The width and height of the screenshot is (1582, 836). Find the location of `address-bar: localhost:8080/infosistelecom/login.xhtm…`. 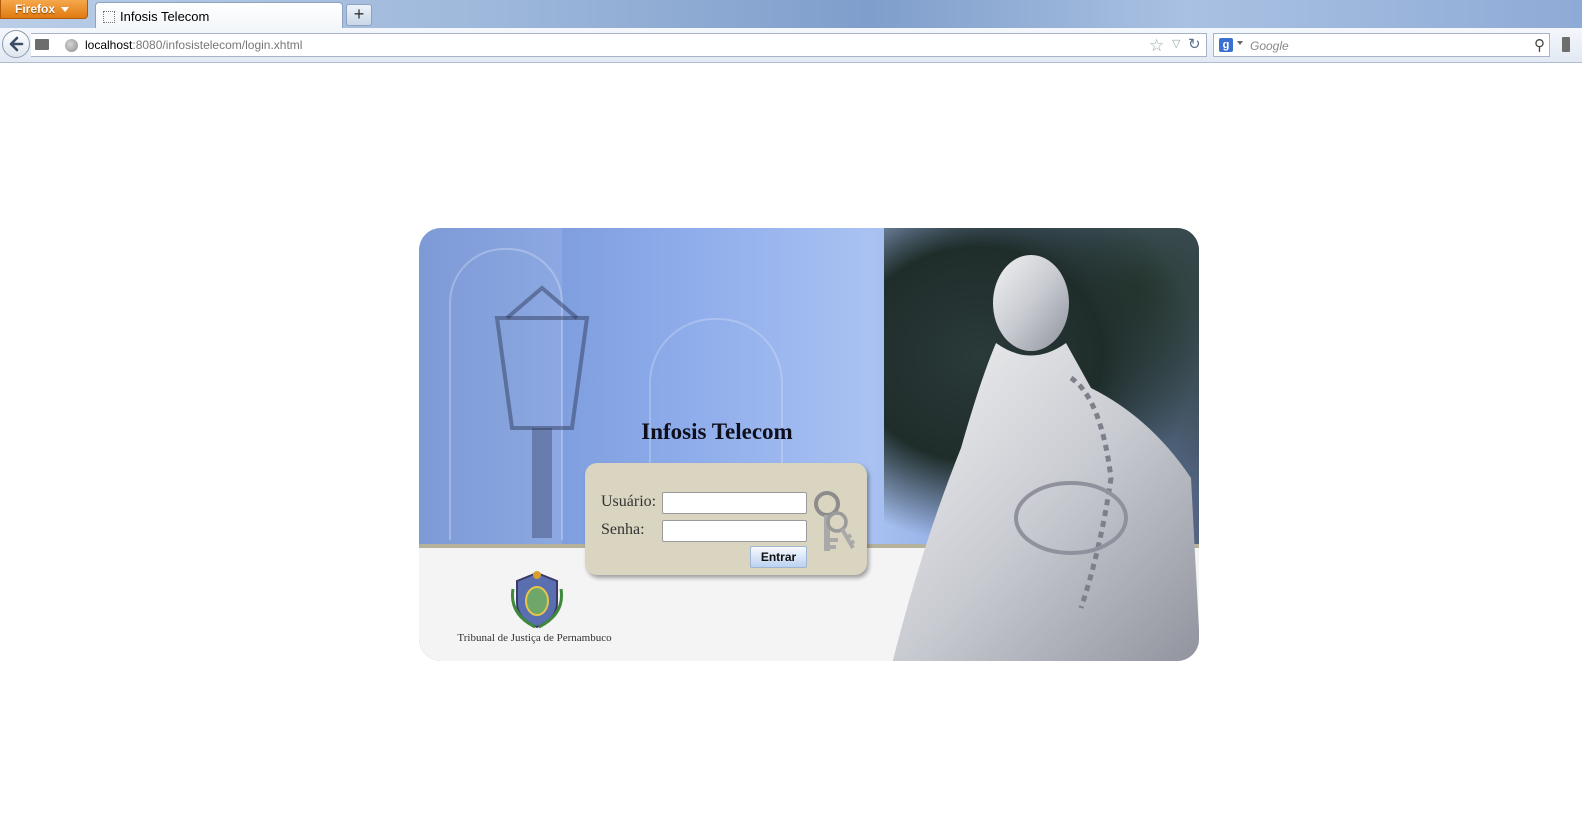

address-bar: localhost:8080/infosistelecom/login.xhtm… is located at coordinates (619, 45).